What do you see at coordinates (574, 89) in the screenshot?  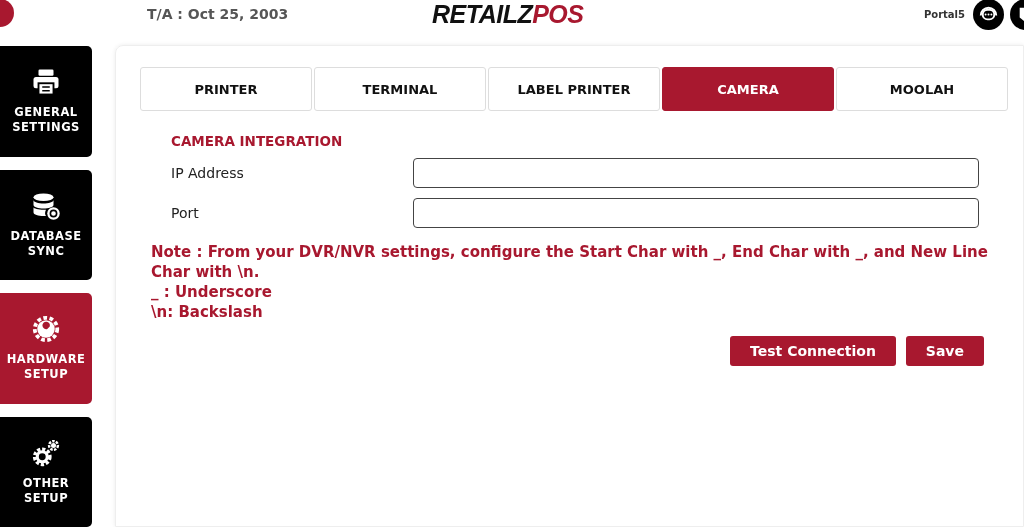 I see `tab: LABEL PRINTER` at bounding box center [574, 89].